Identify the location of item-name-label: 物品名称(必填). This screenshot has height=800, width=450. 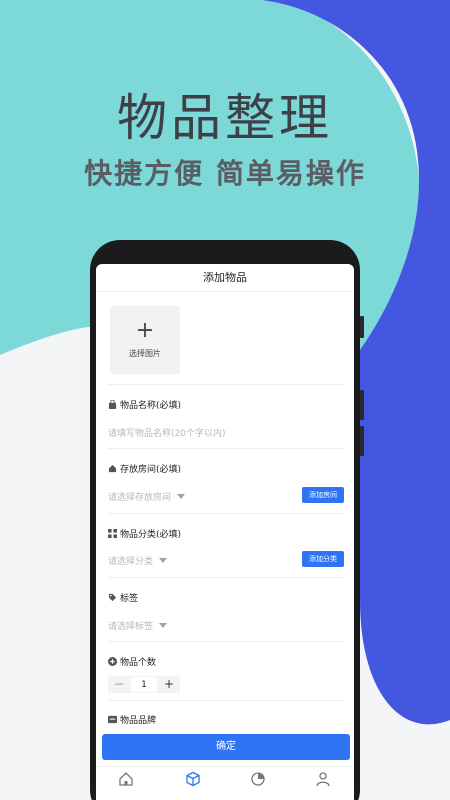
(144, 404).